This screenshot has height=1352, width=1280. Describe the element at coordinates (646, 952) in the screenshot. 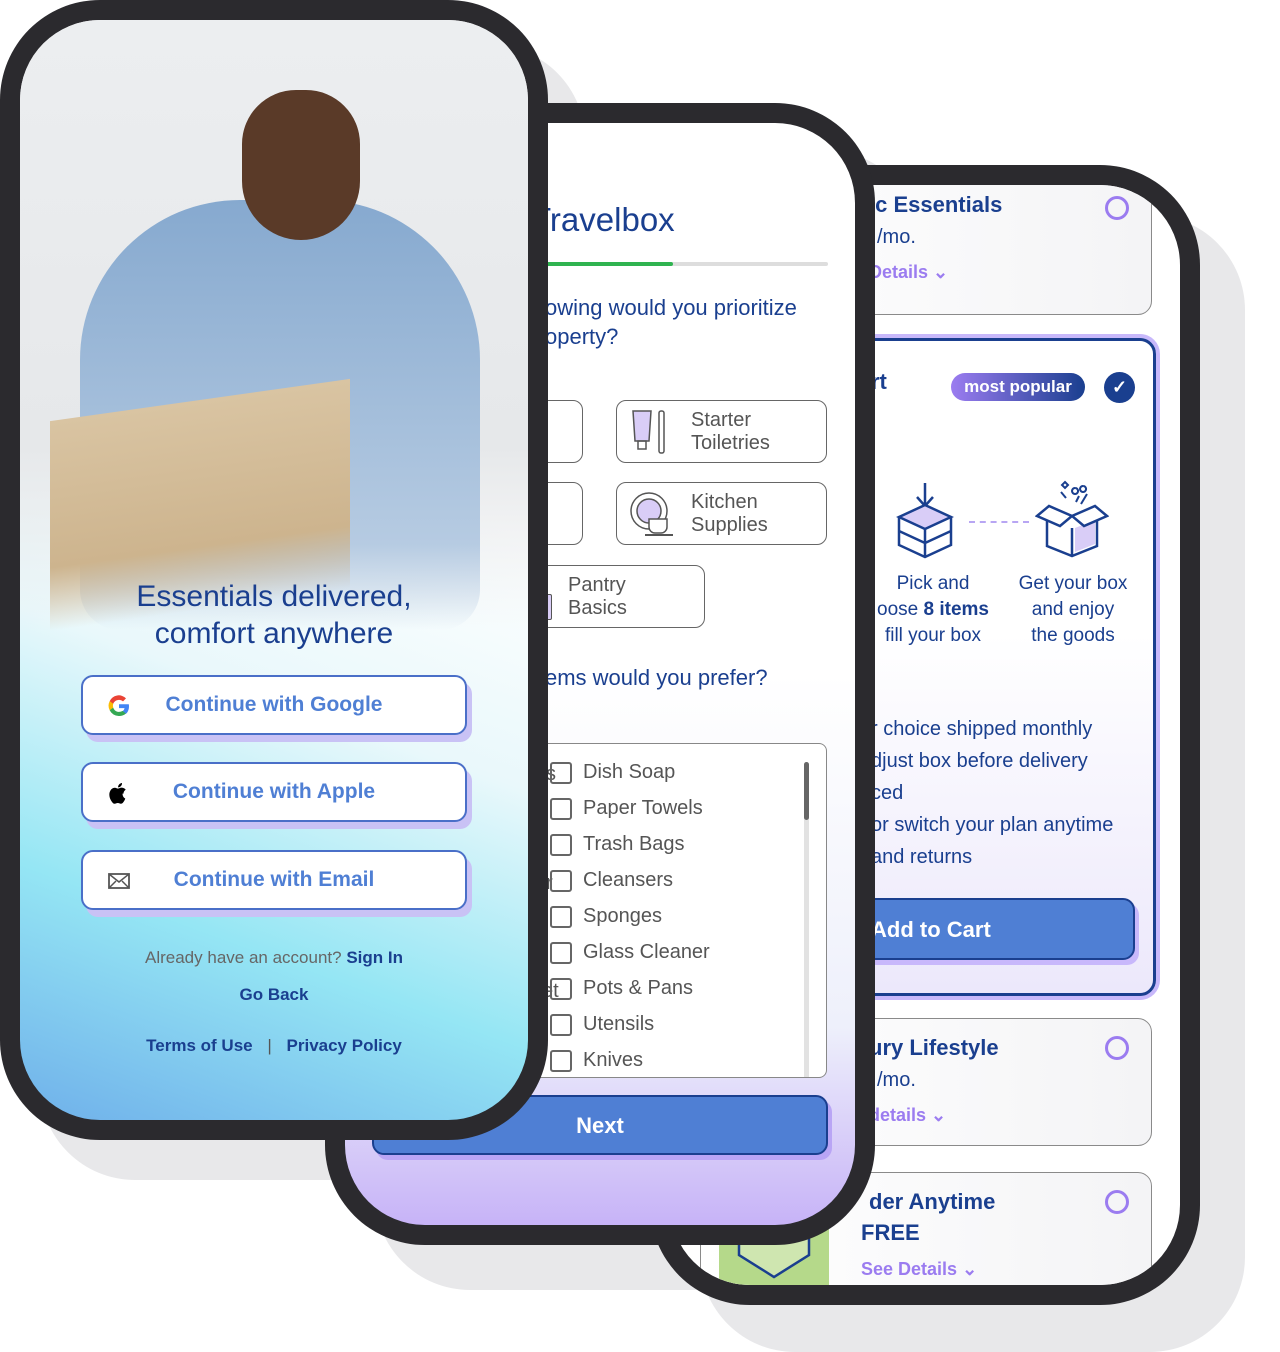

I see `item-label: Glass Cleaner` at that location.